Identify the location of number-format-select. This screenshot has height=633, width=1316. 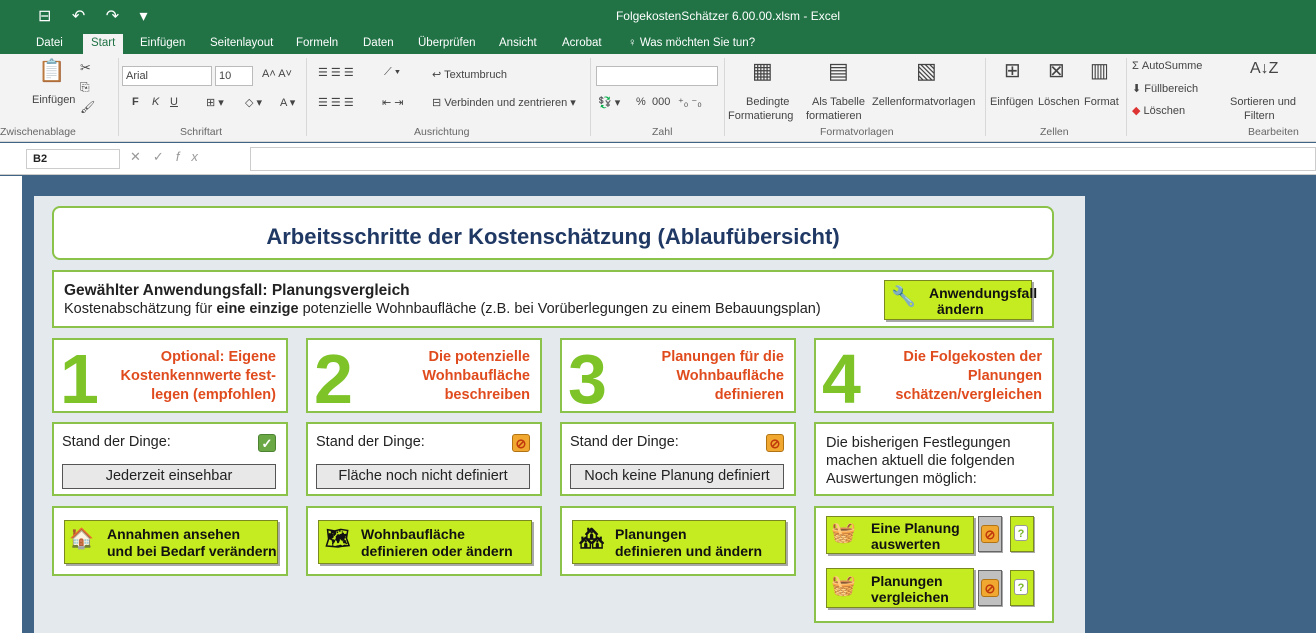
(657, 76).